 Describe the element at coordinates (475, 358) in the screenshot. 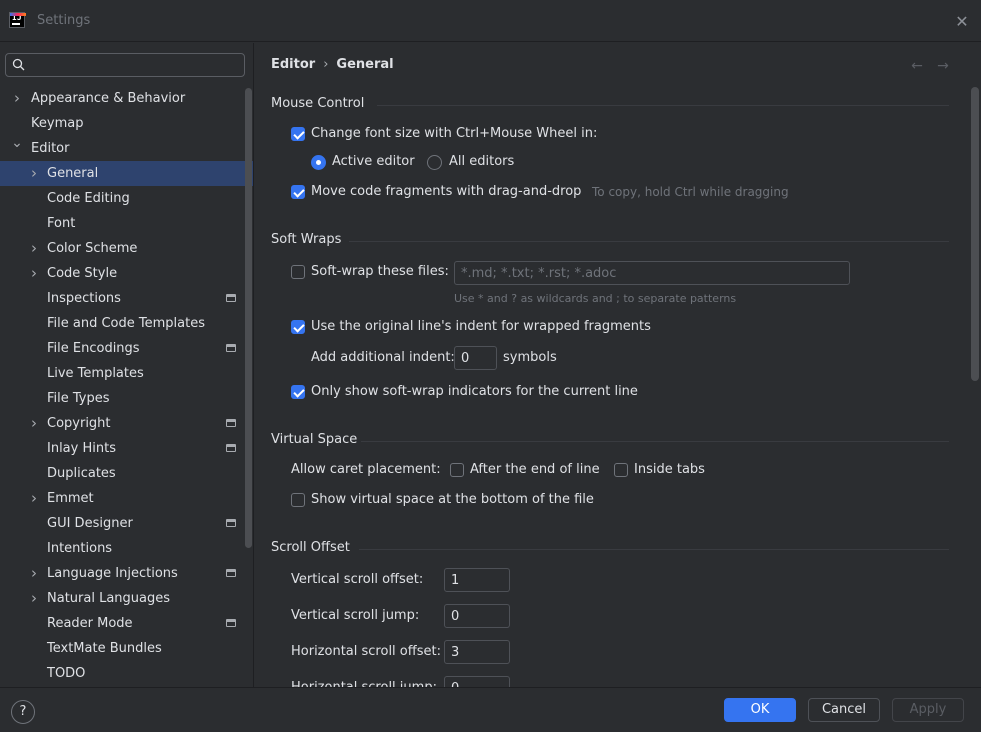

I see `additional-indent-input` at that location.